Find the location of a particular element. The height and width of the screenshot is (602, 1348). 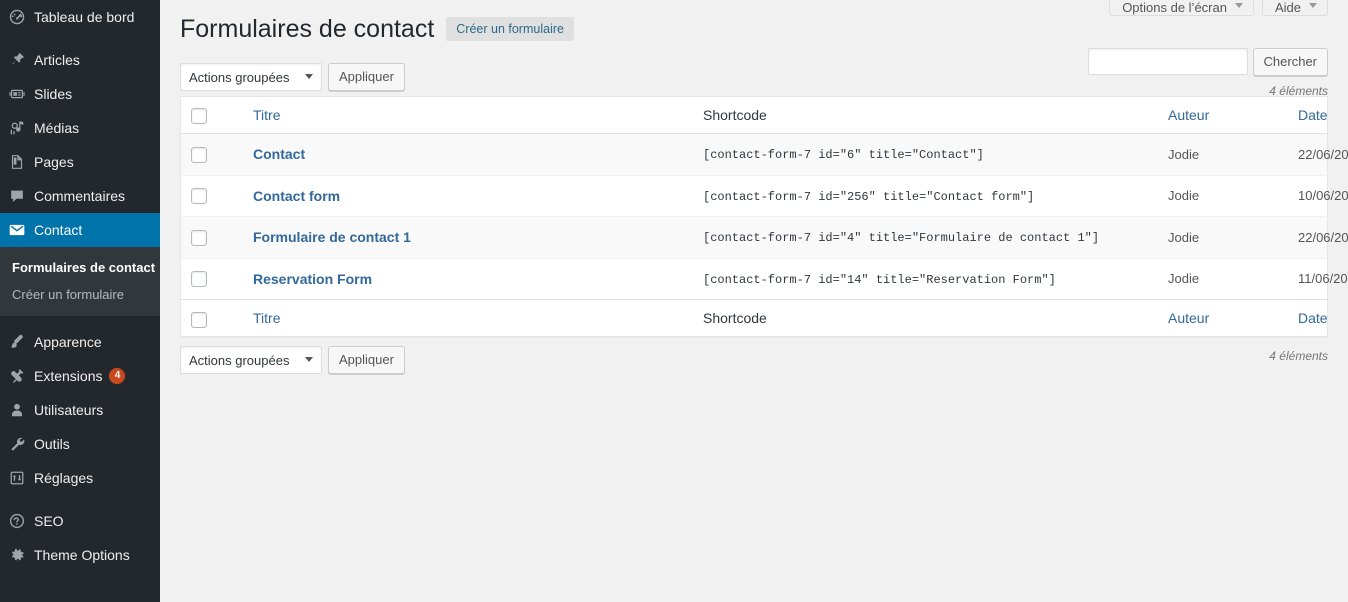

bulk-action-select-wrap: Actions groupées Supprimer is located at coordinates (251, 77).